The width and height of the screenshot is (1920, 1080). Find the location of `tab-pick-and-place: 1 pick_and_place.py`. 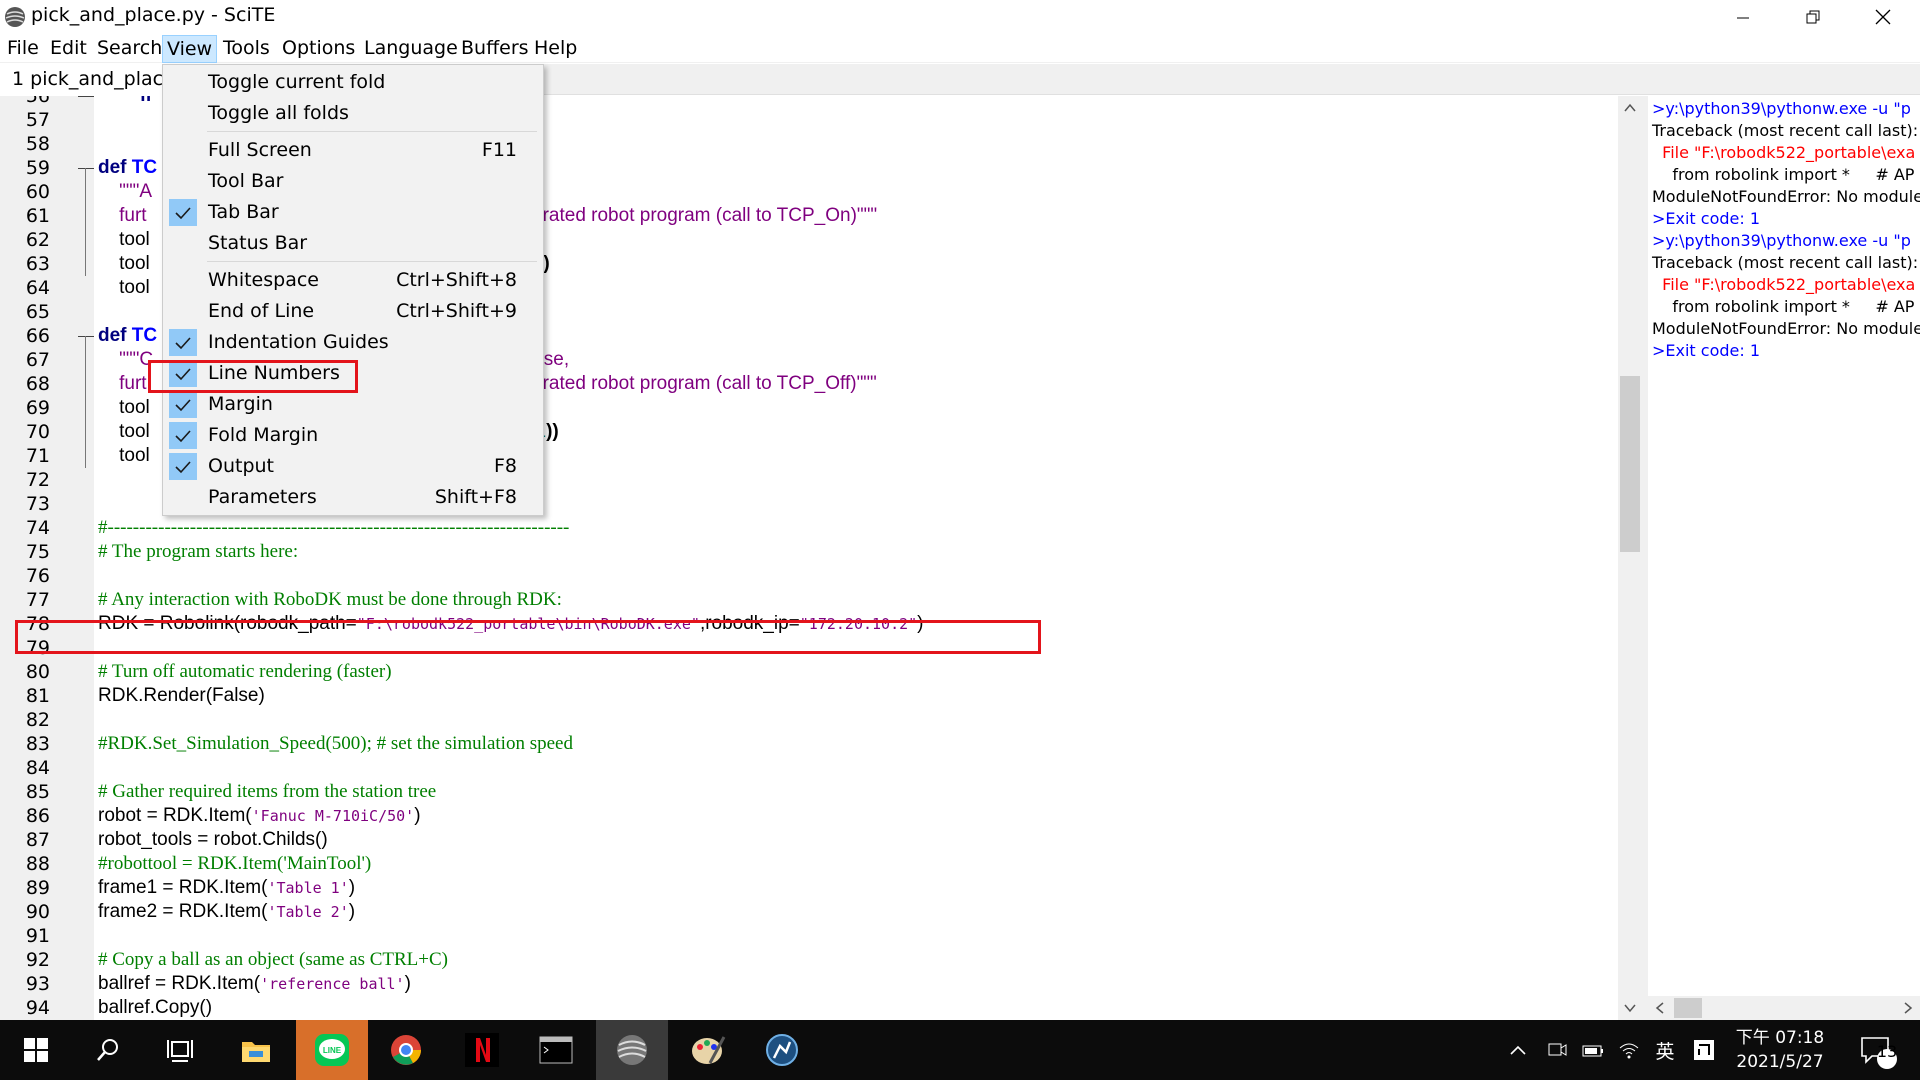

tab-pick-and-place: 1 pick_and_place.py is located at coordinates (84, 79).